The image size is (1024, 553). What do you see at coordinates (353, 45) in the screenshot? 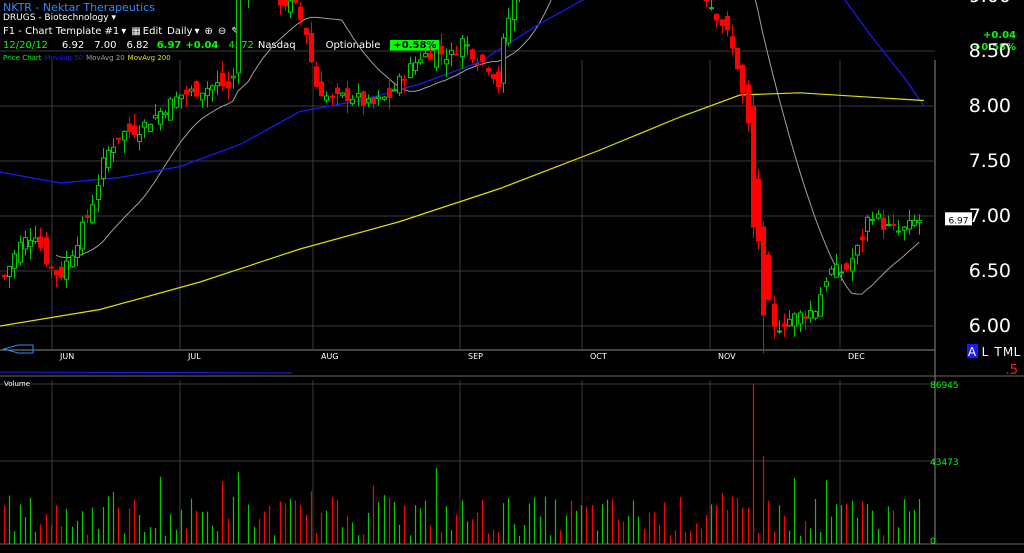
I see `optionable-label: Optionable` at bounding box center [353, 45].